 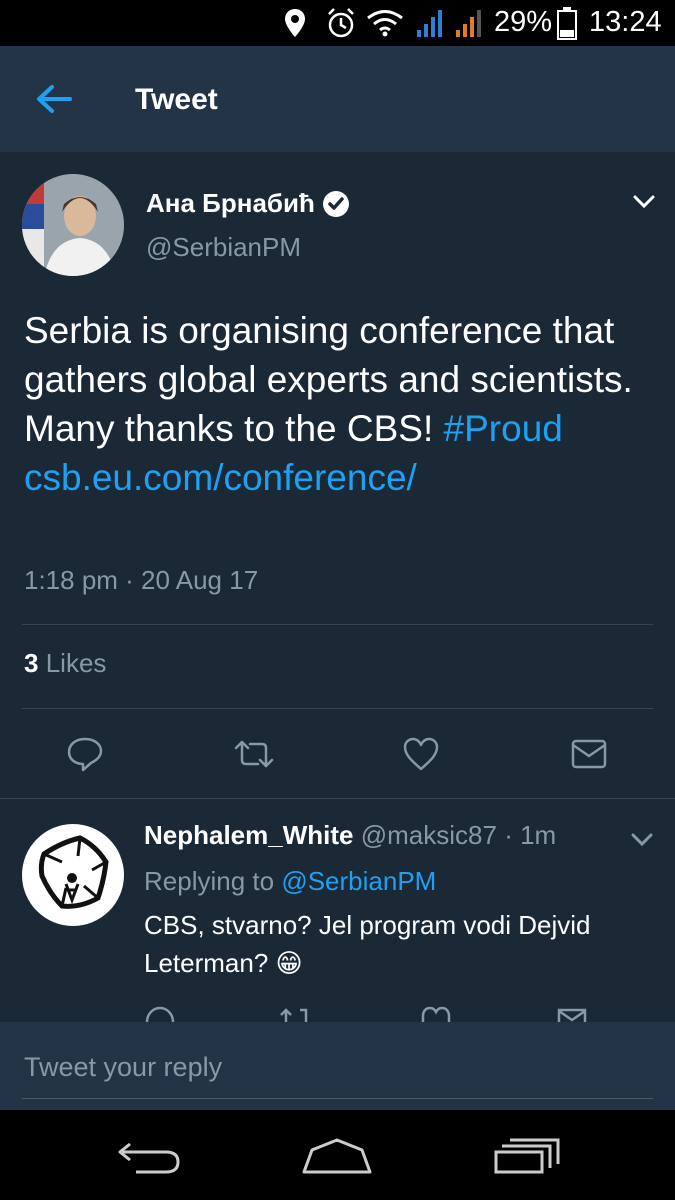 I want to click on tweet-timestamp: 1:18 pm · 20 Aug 17, so click(x=141, y=580).